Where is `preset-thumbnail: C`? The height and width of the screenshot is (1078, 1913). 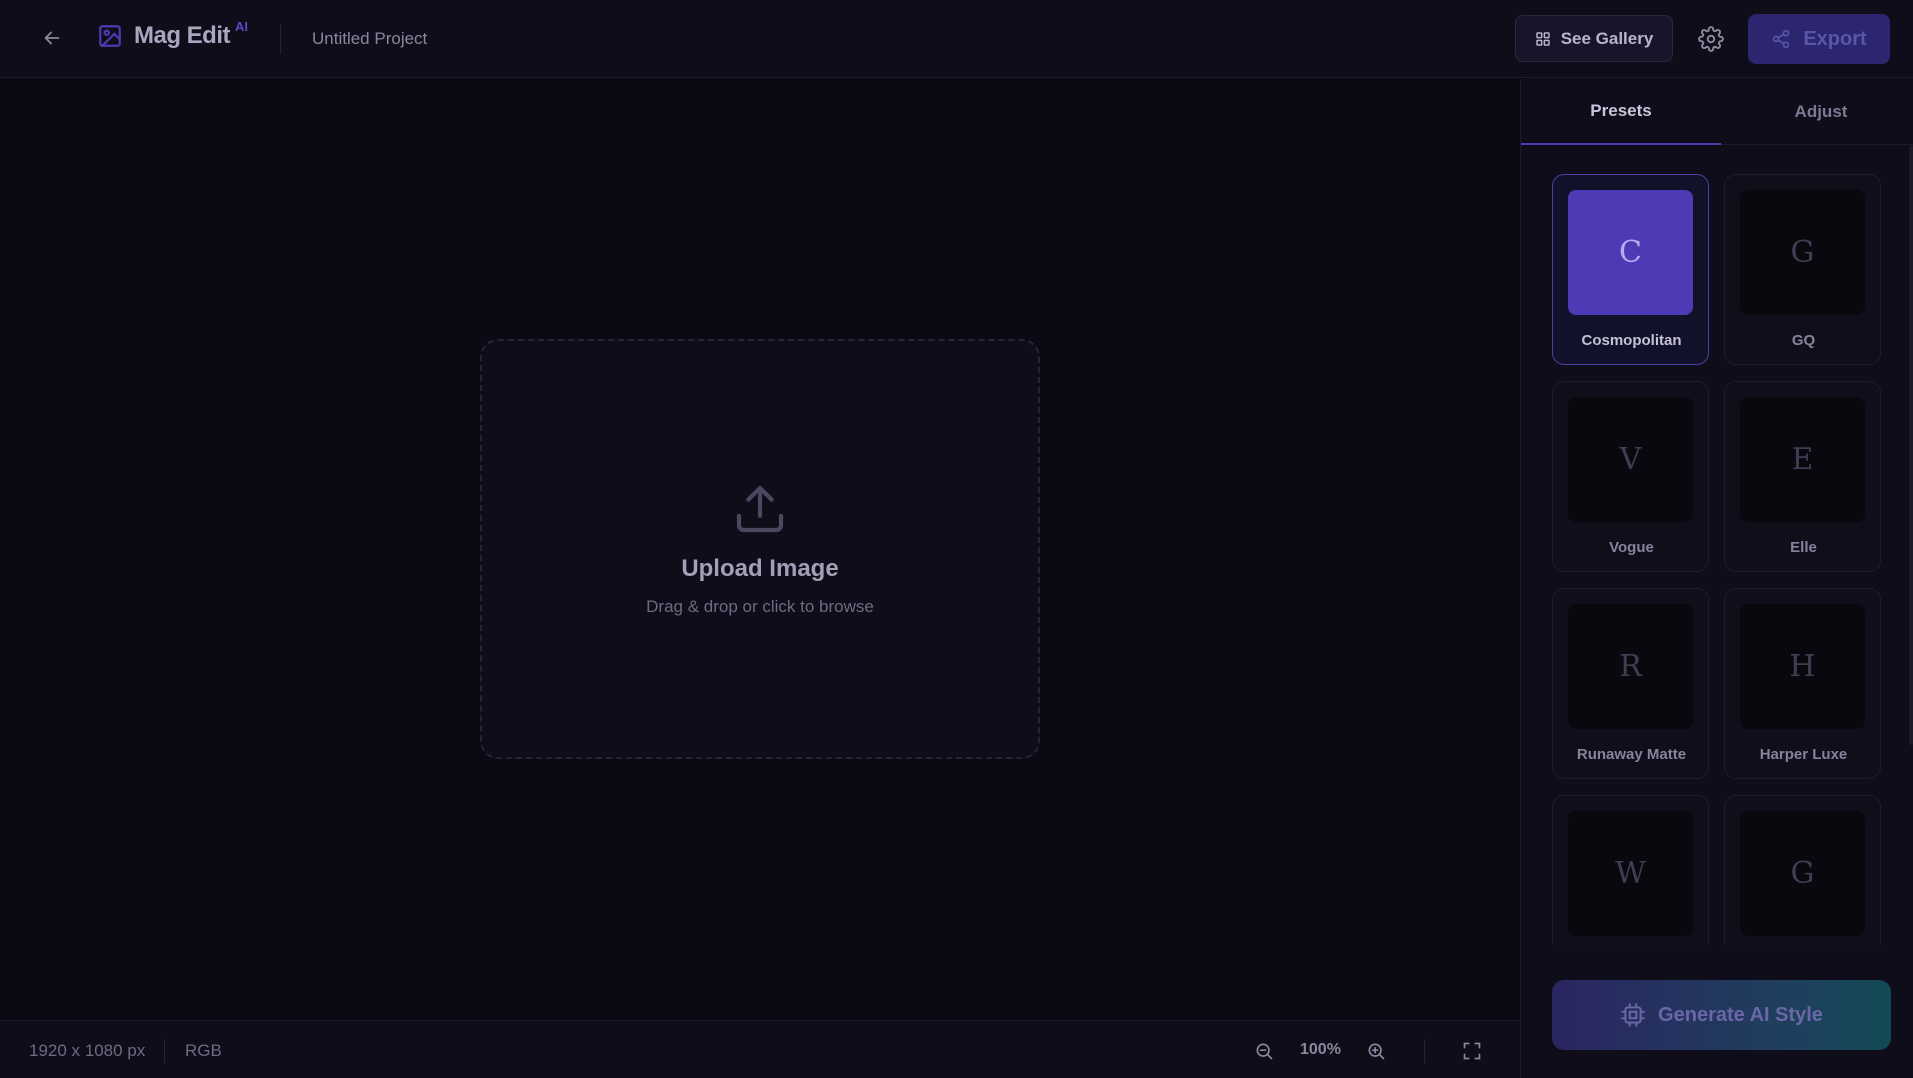
preset-thumbnail: C is located at coordinates (1630, 252).